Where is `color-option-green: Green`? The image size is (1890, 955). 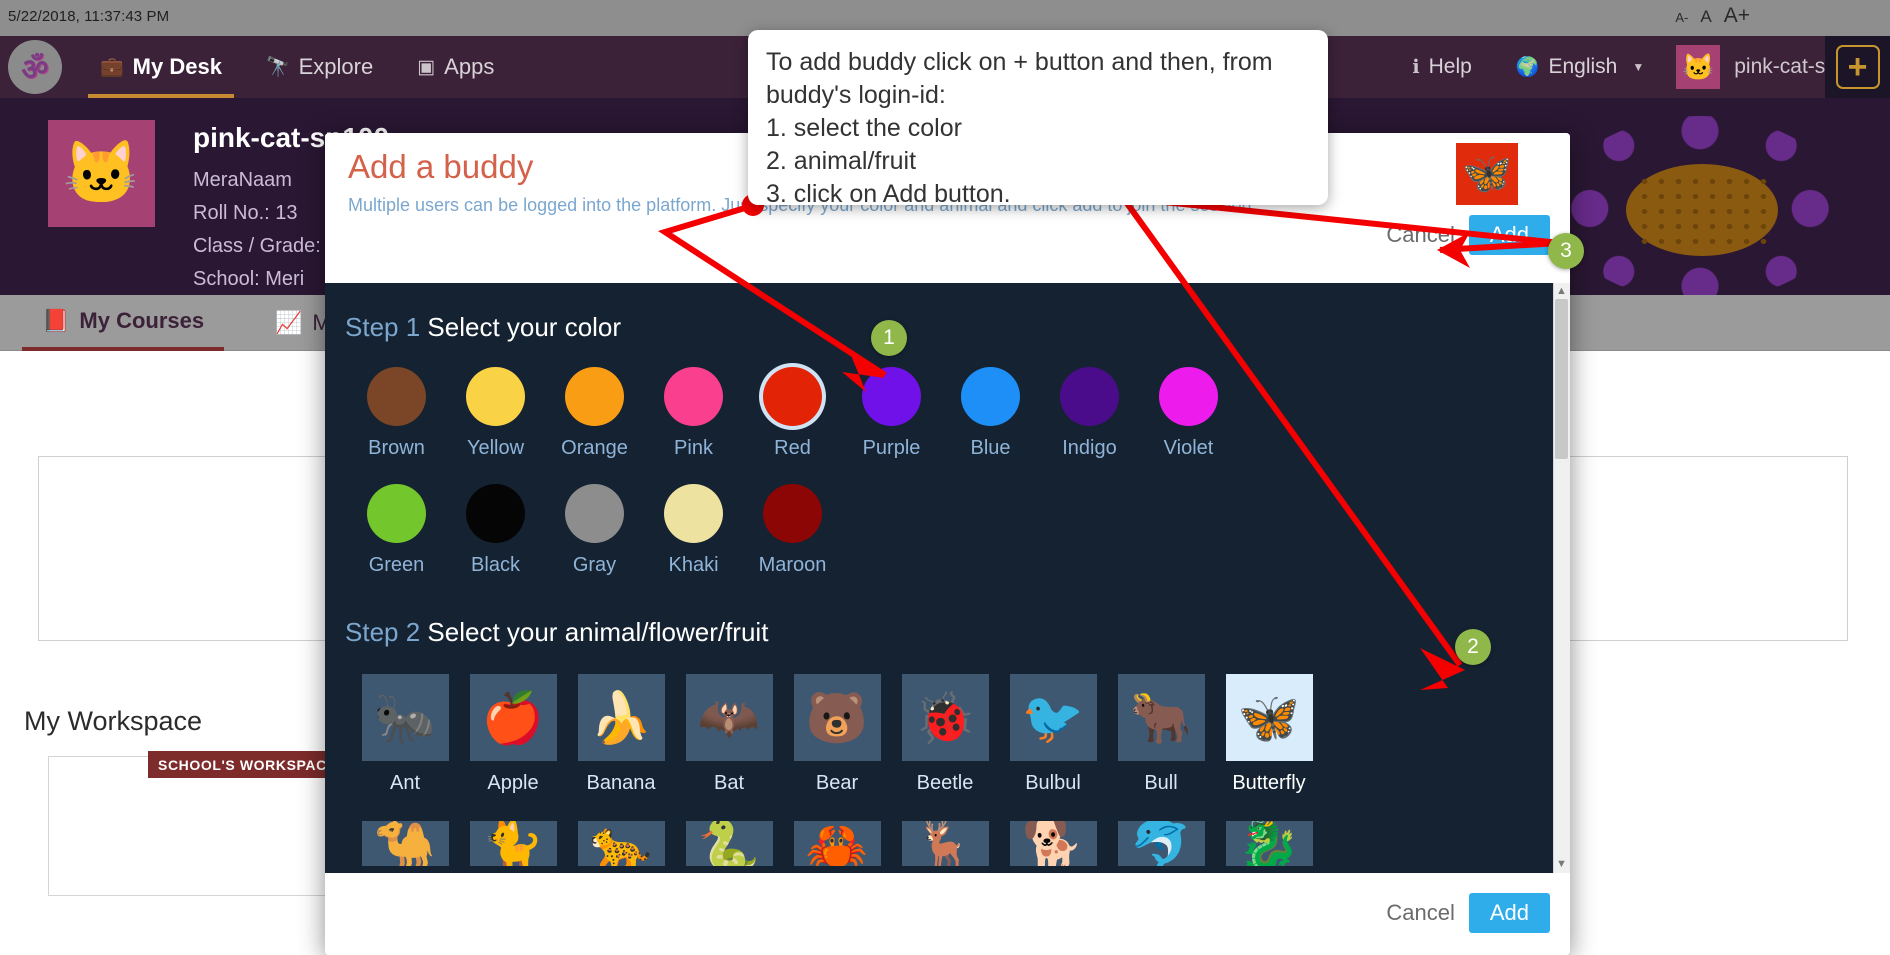 color-option-green: Green is located at coordinates (396, 530).